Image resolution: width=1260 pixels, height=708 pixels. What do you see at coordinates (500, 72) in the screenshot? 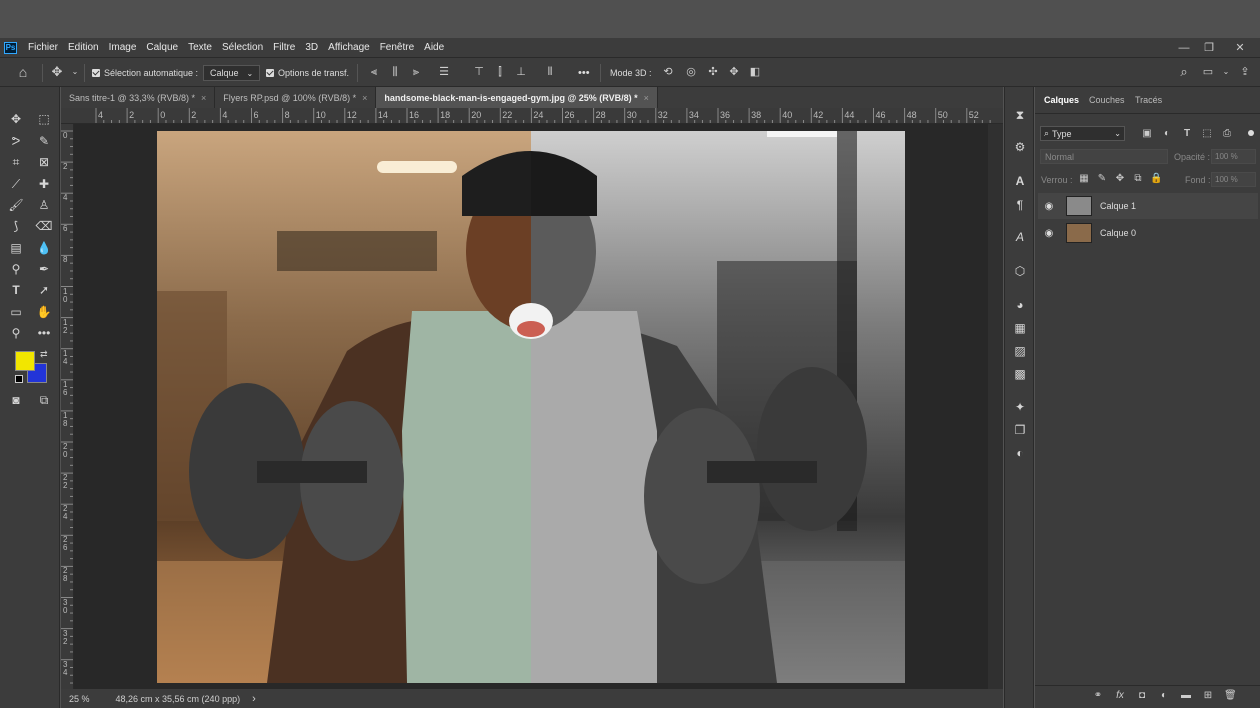
I see `align-middle-icon: ⫿` at bounding box center [500, 72].